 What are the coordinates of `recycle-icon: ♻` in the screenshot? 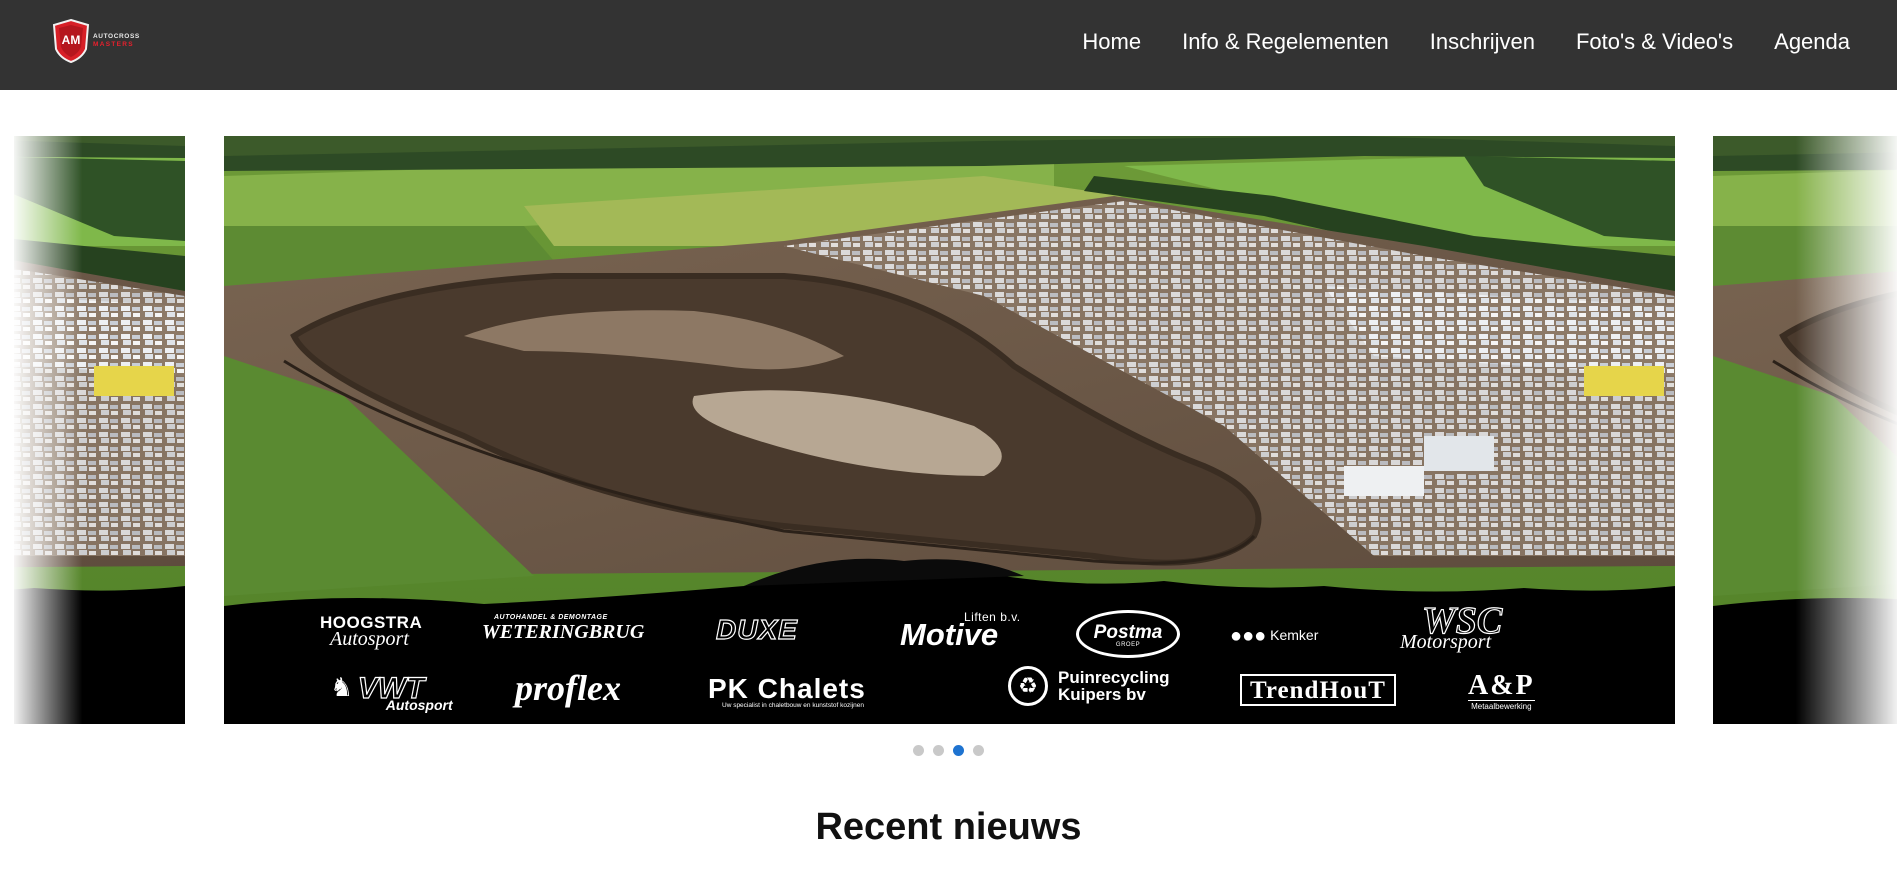 It's located at (1028, 686).